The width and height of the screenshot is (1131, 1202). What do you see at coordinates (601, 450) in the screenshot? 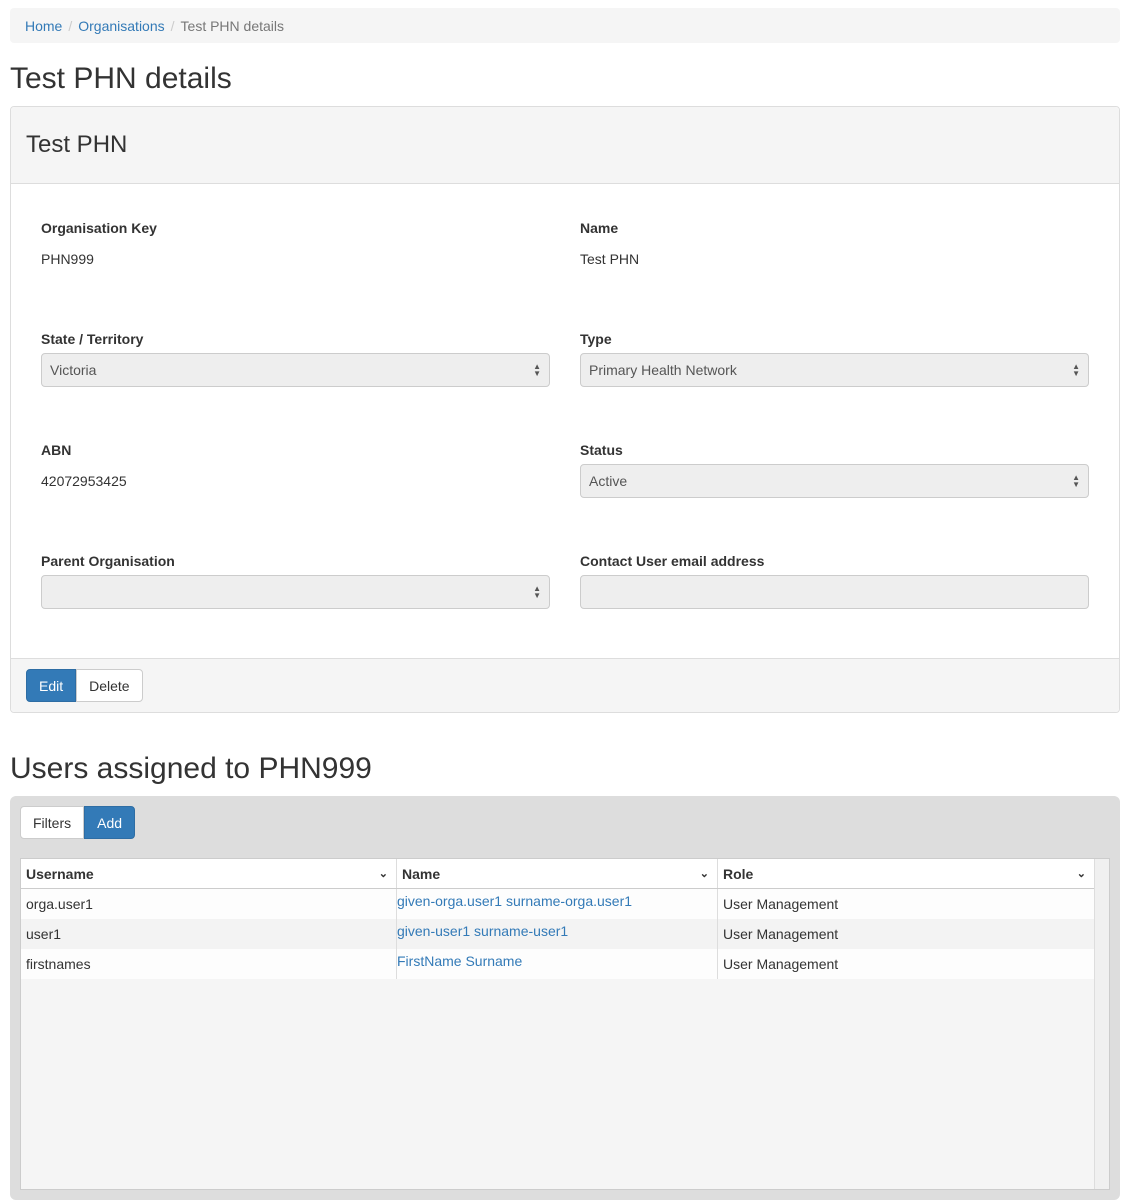
I see `status-label: Status` at bounding box center [601, 450].